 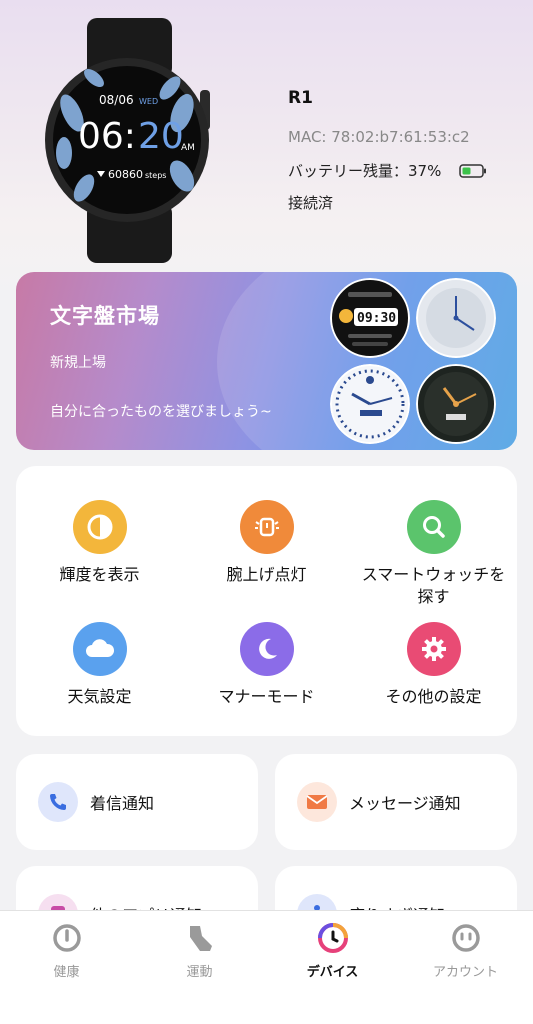 I want to click on banner-subtitle: 新規上場, so click(x=78, y=363).